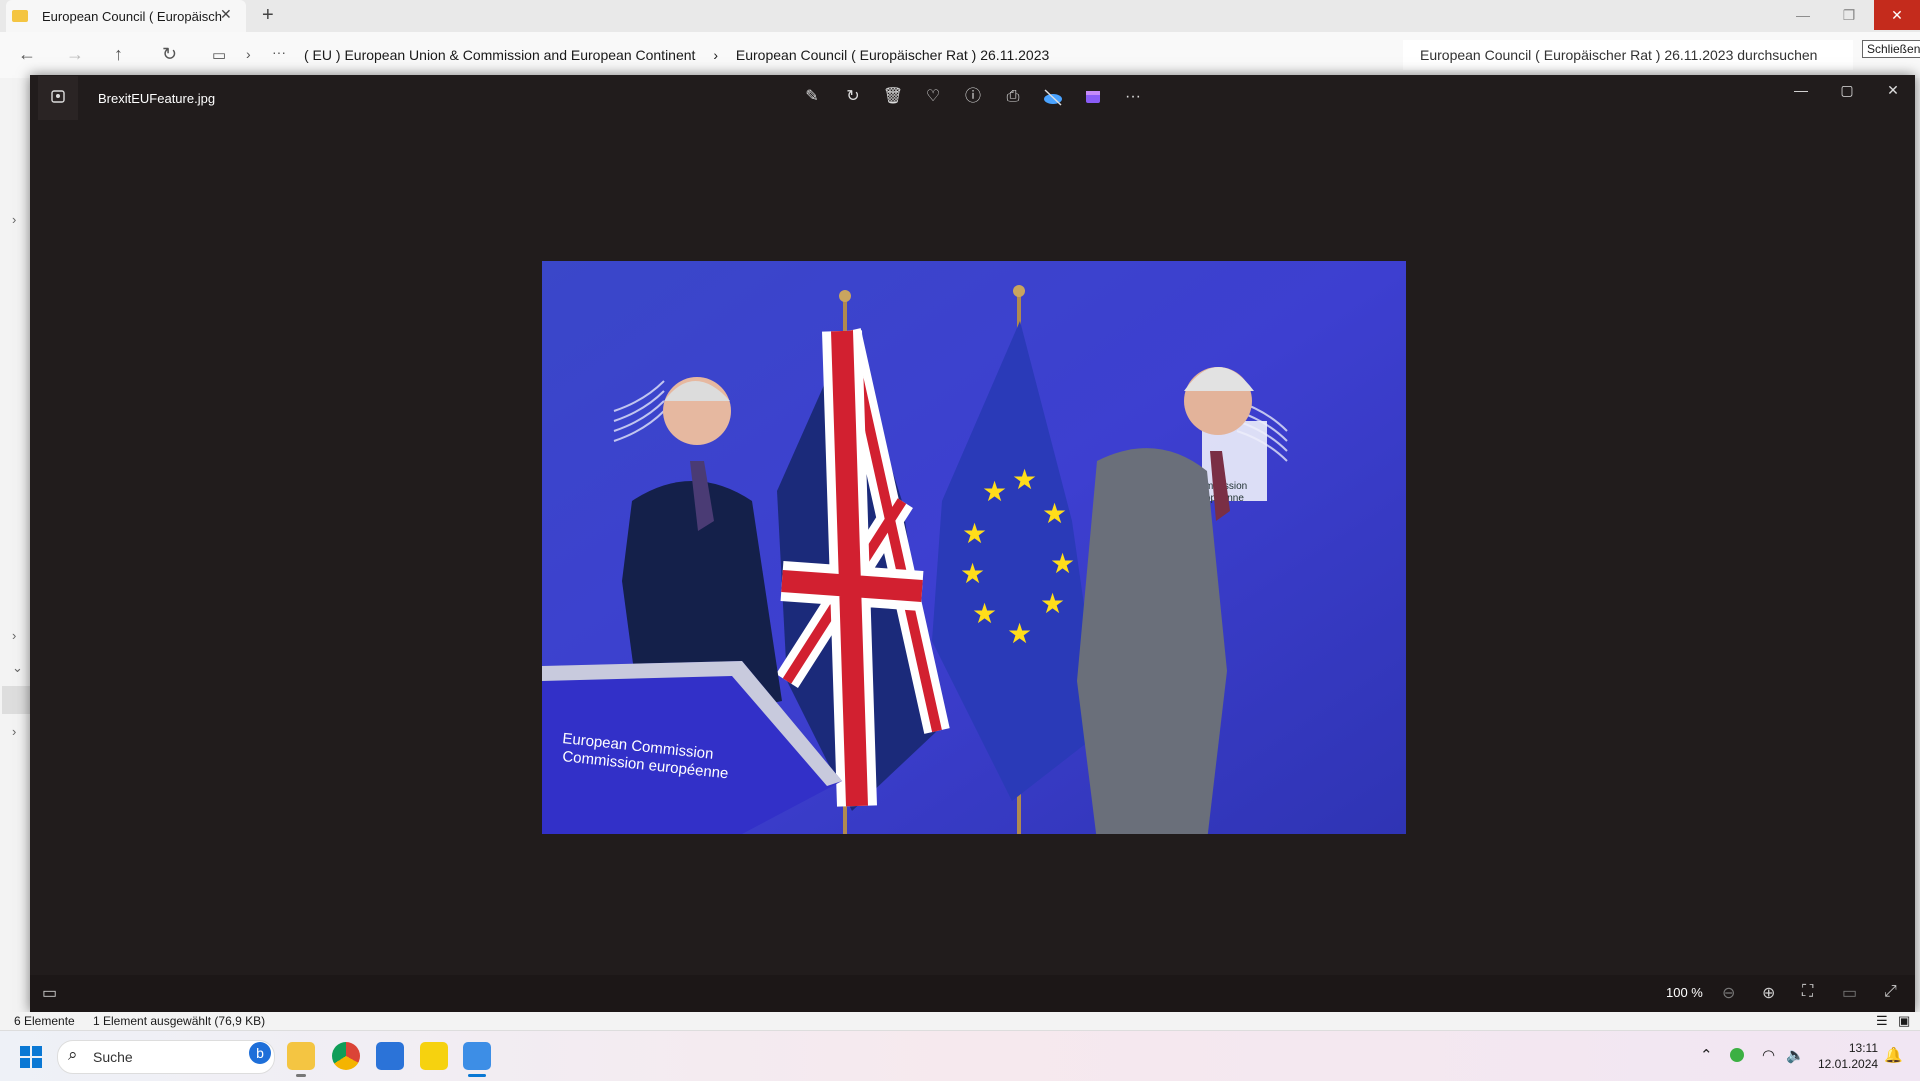  I want to click on security-icon, so click(1737, 1055).